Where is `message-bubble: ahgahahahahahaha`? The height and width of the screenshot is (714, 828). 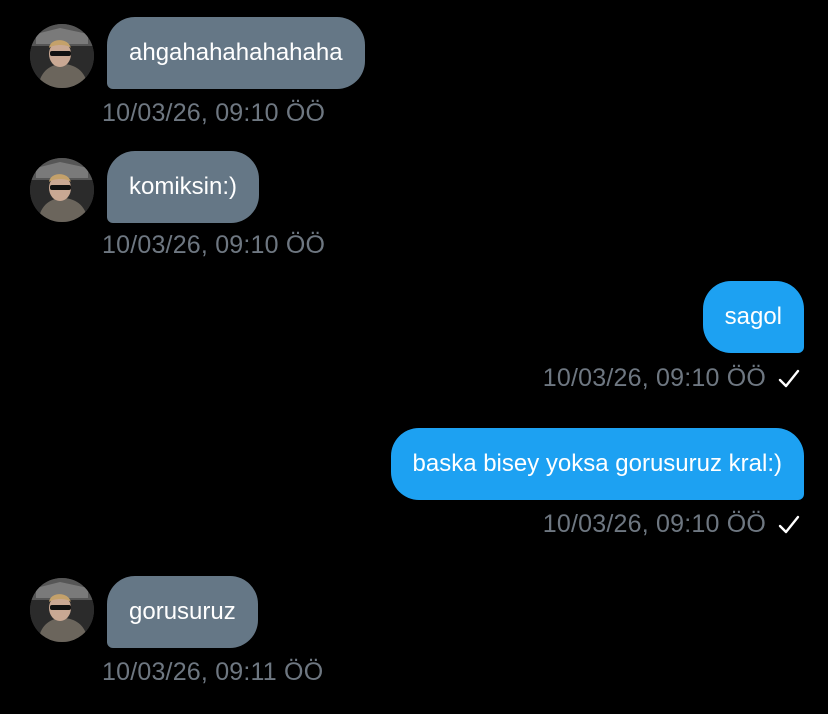 message-bubble: ahgahahahahahaha is located at coordinates (236, 53).